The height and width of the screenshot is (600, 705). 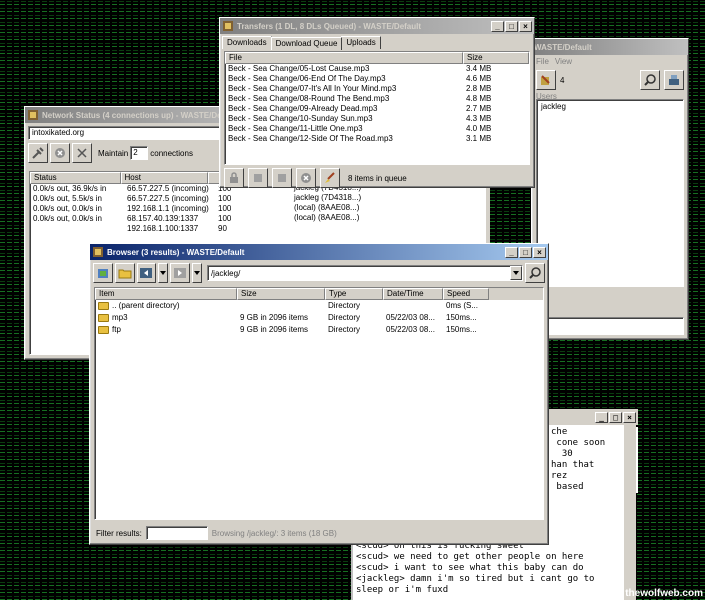 I want to click on filter-label: Filter results:, so click(x=119, y=533).